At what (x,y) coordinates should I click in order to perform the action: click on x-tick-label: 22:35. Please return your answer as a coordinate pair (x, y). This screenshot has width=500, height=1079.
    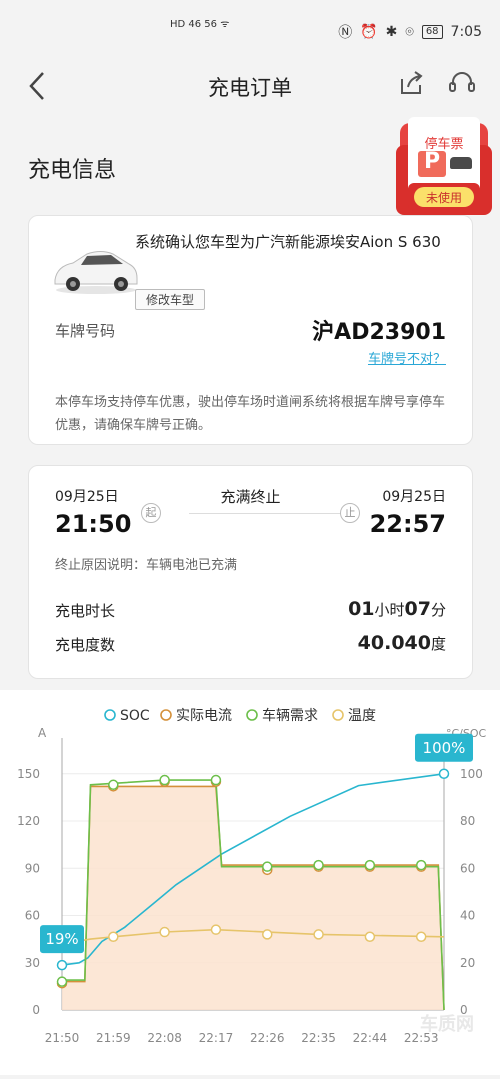
    Looking at the image, I should click on (318, 1038).